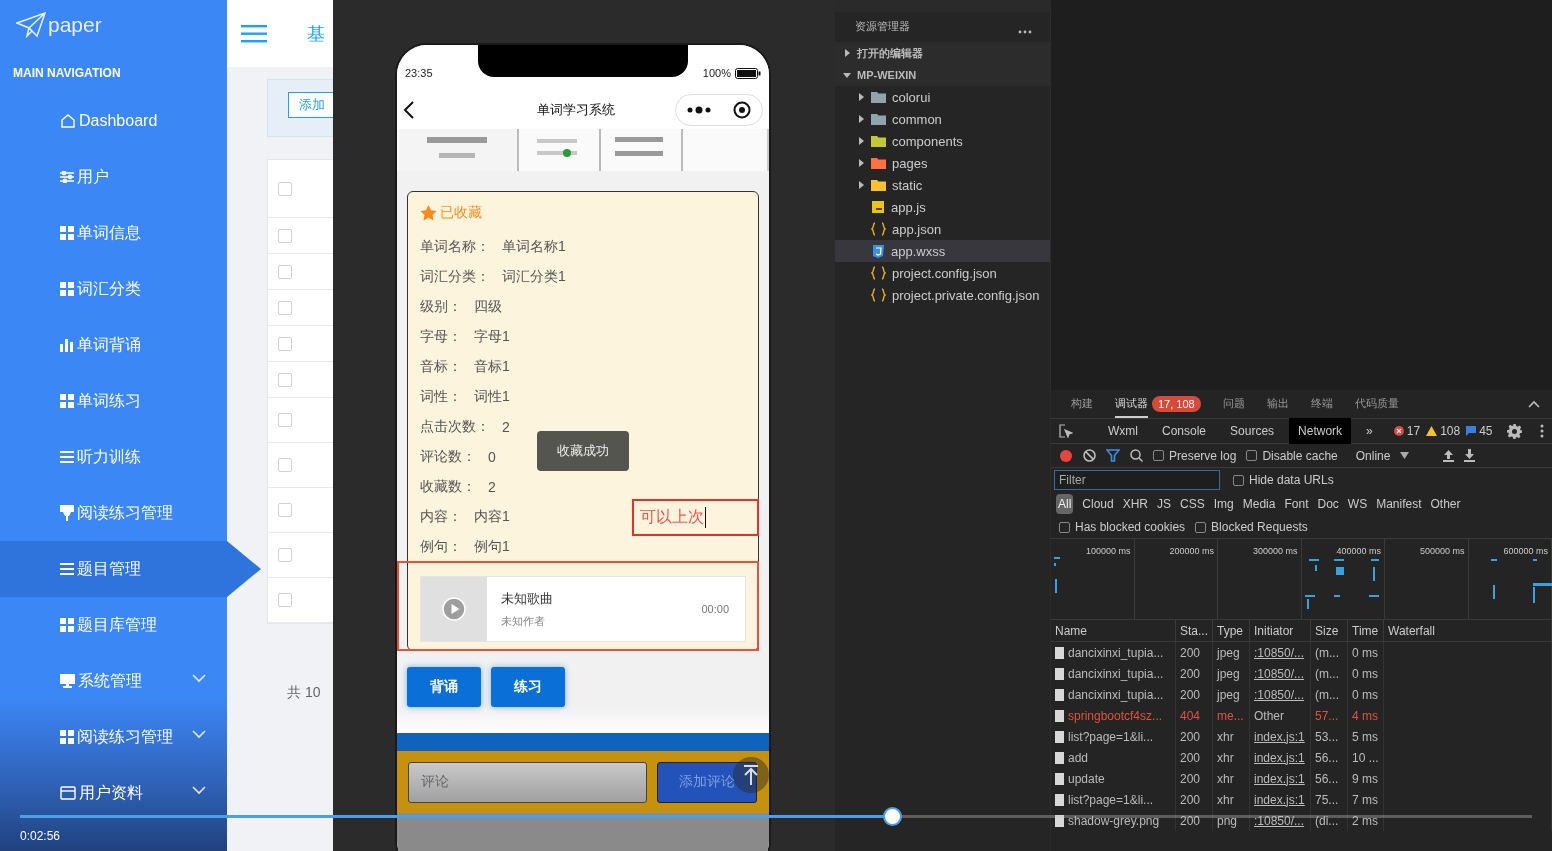 This screenshot has height=851, width=1552. Describe the element at coordinates (1320, 431) in the screenshot. I see `devtools-tab: Network` at that location.